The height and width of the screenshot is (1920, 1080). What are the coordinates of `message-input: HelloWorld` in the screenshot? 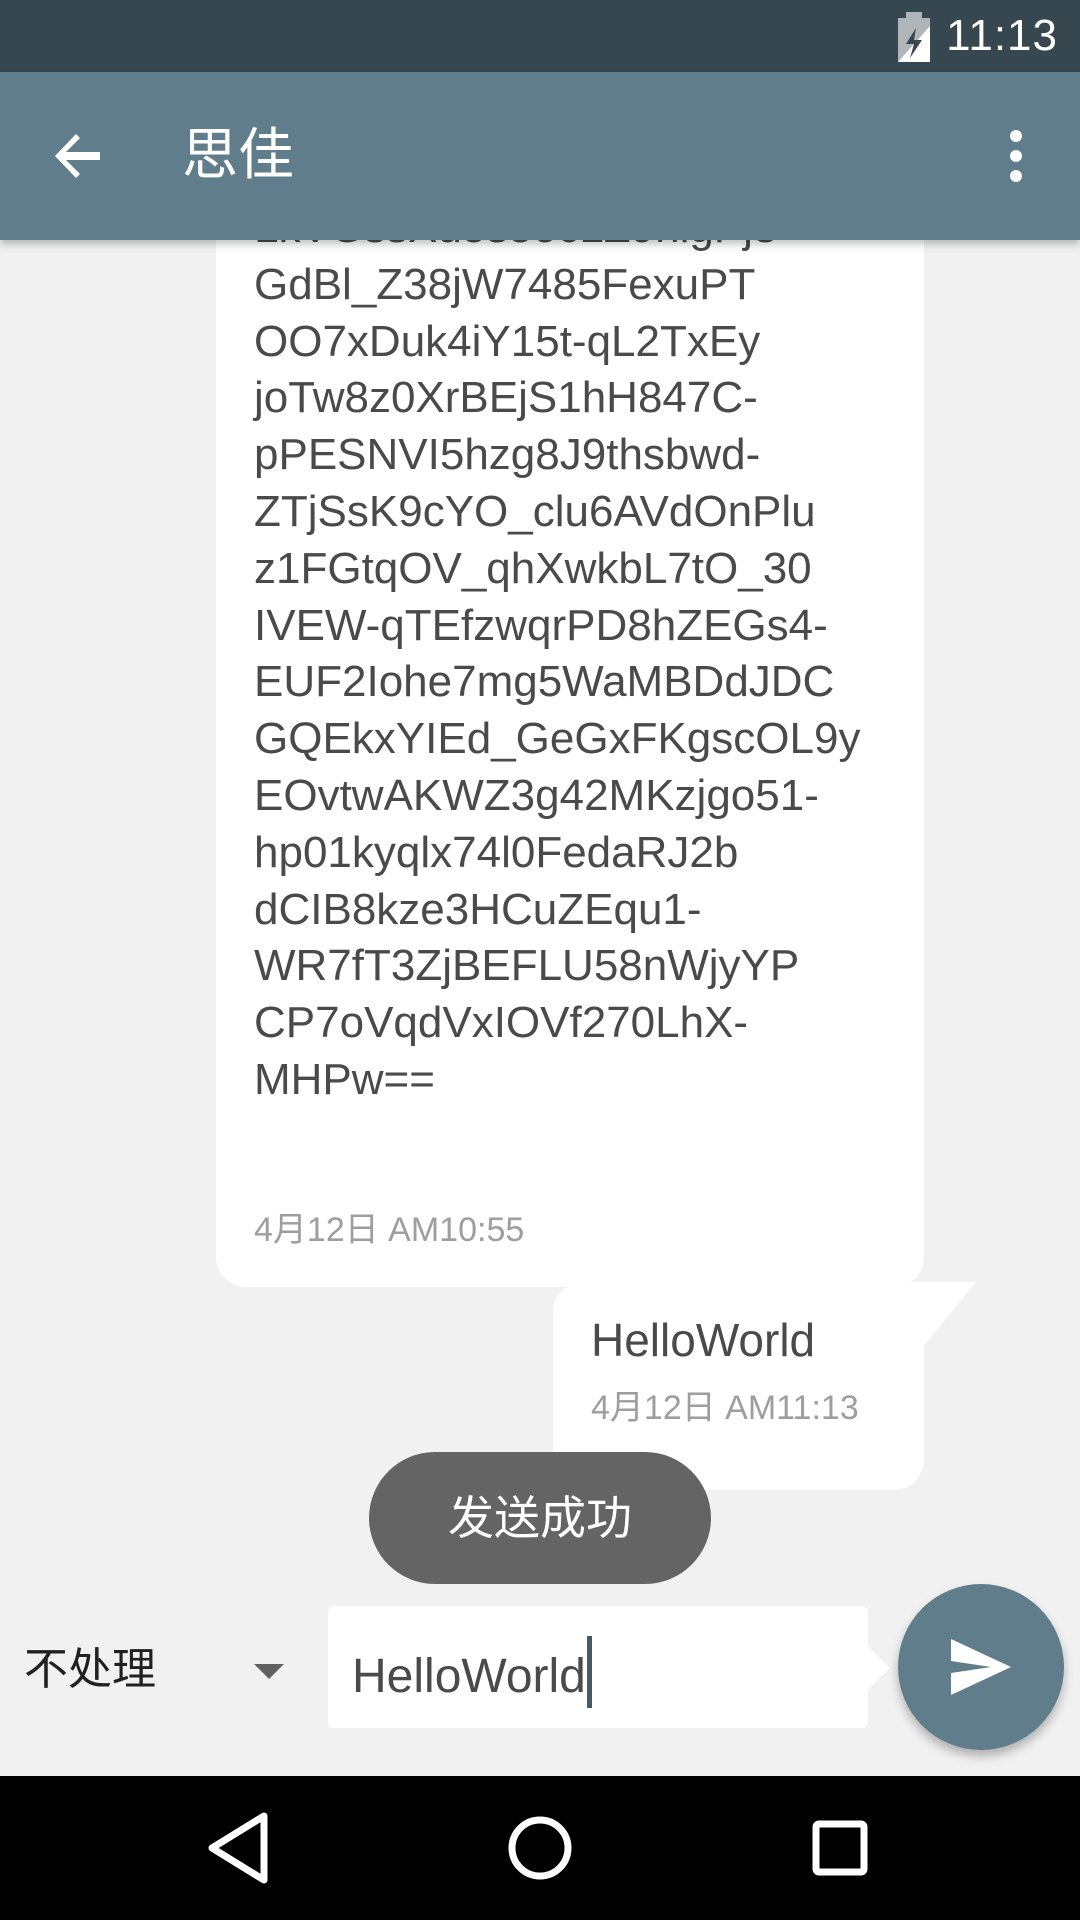 It's located at (609, 1667).